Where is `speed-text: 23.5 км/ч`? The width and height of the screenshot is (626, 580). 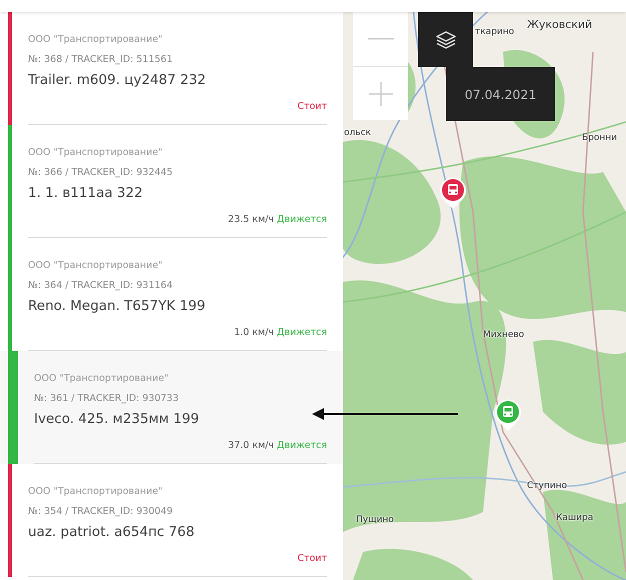 speed-text: 23.5 км/ч is located at coordinates (251, 219).